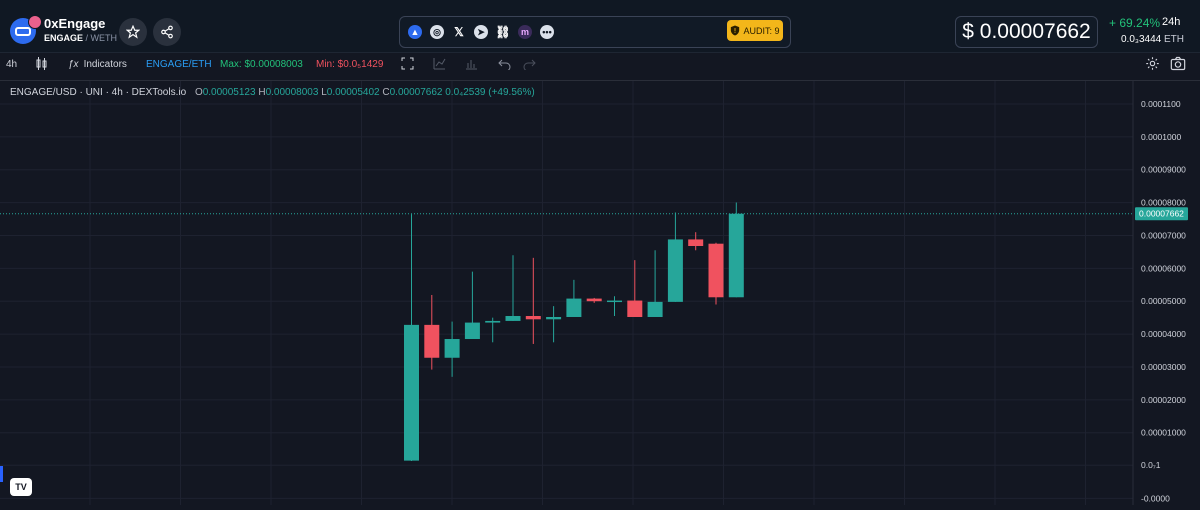 This screenshot has height=510, width=1200. I want to click on price-change-24h: + 69.24%, so click(1135, 23).